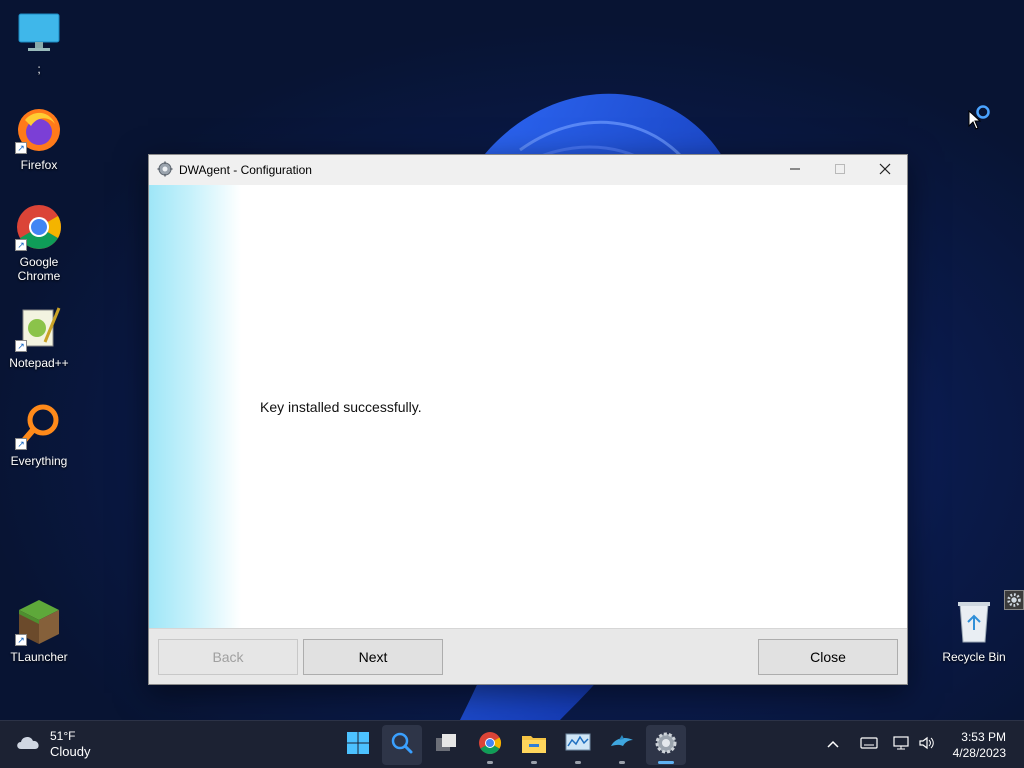  What do you see at coordinates (881, 744) in the screenshot?
I see `system-tray` at bounding box center [881, 744].